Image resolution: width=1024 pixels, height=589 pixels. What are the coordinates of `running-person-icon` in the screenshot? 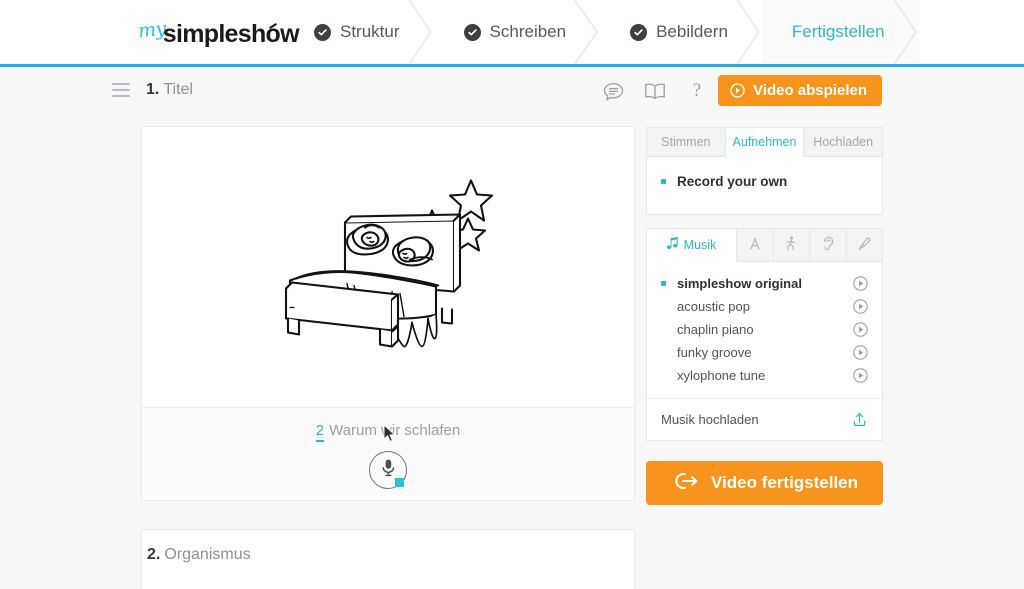 It's located at (791, 245).